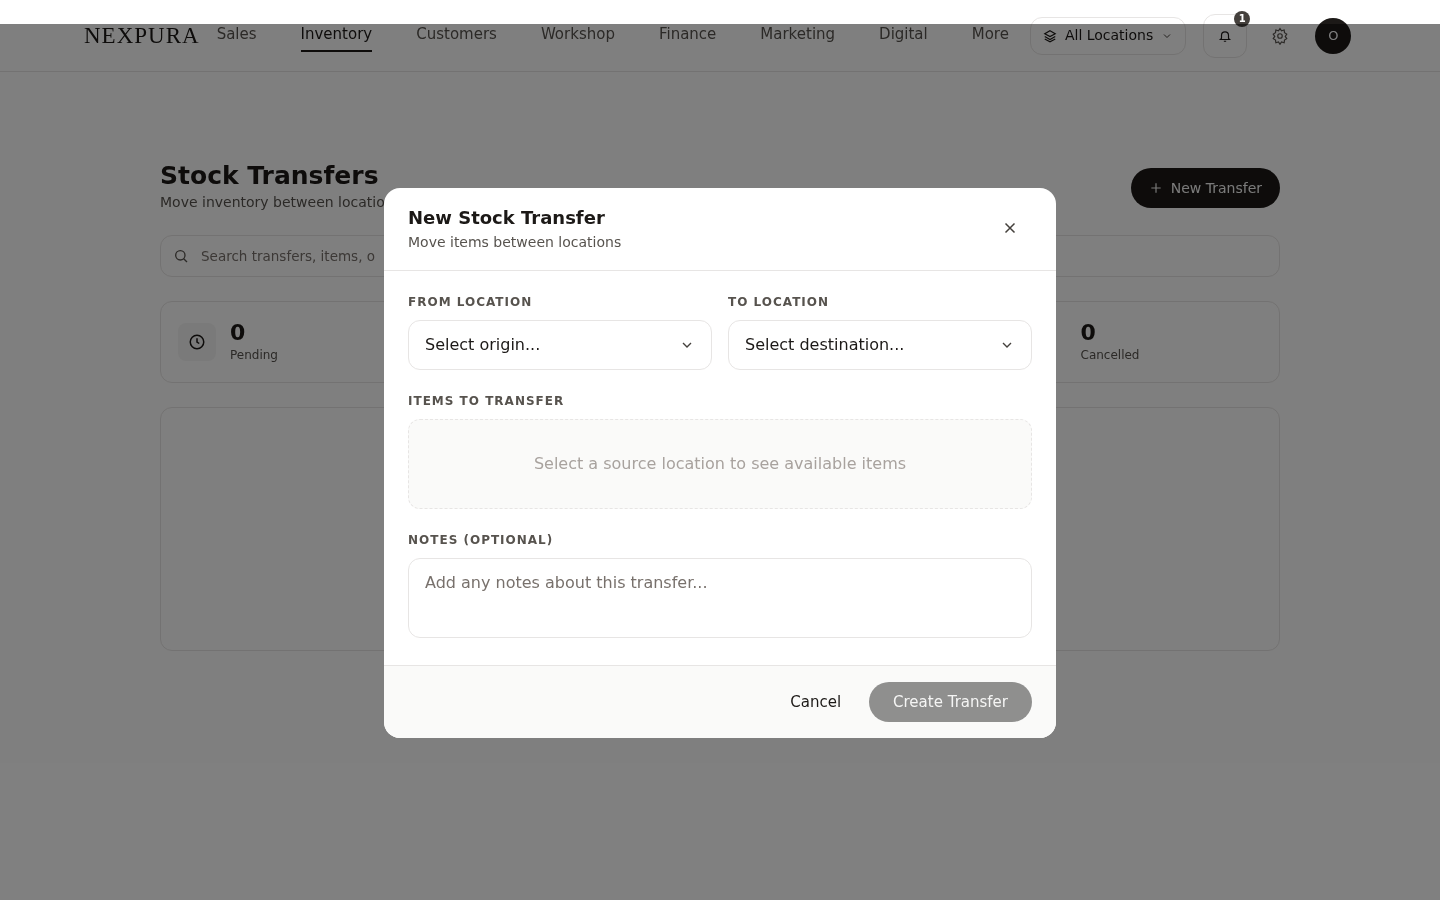 This screenshot has height=900, width=1440. I want to click on notifications-button: 1, so click(1225, 35).